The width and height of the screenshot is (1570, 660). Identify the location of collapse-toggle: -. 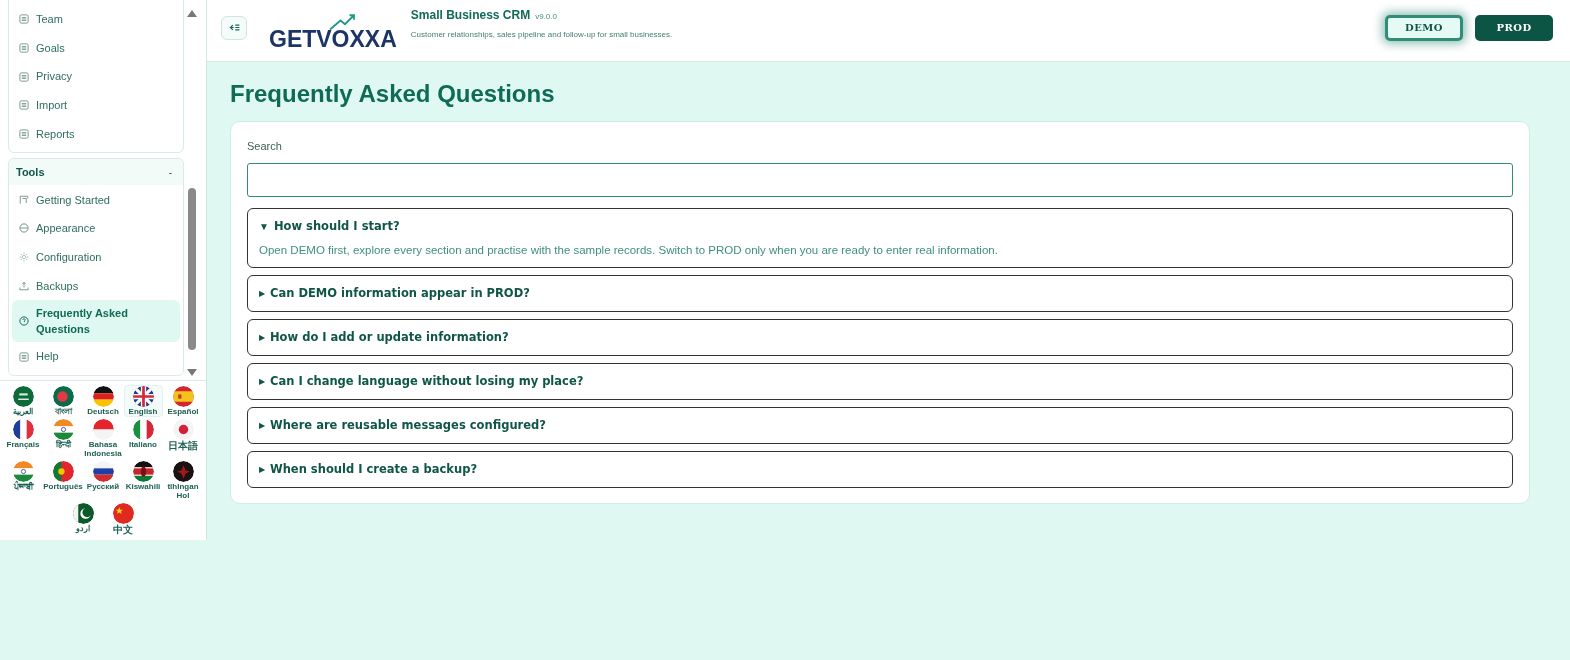
(170, 172).